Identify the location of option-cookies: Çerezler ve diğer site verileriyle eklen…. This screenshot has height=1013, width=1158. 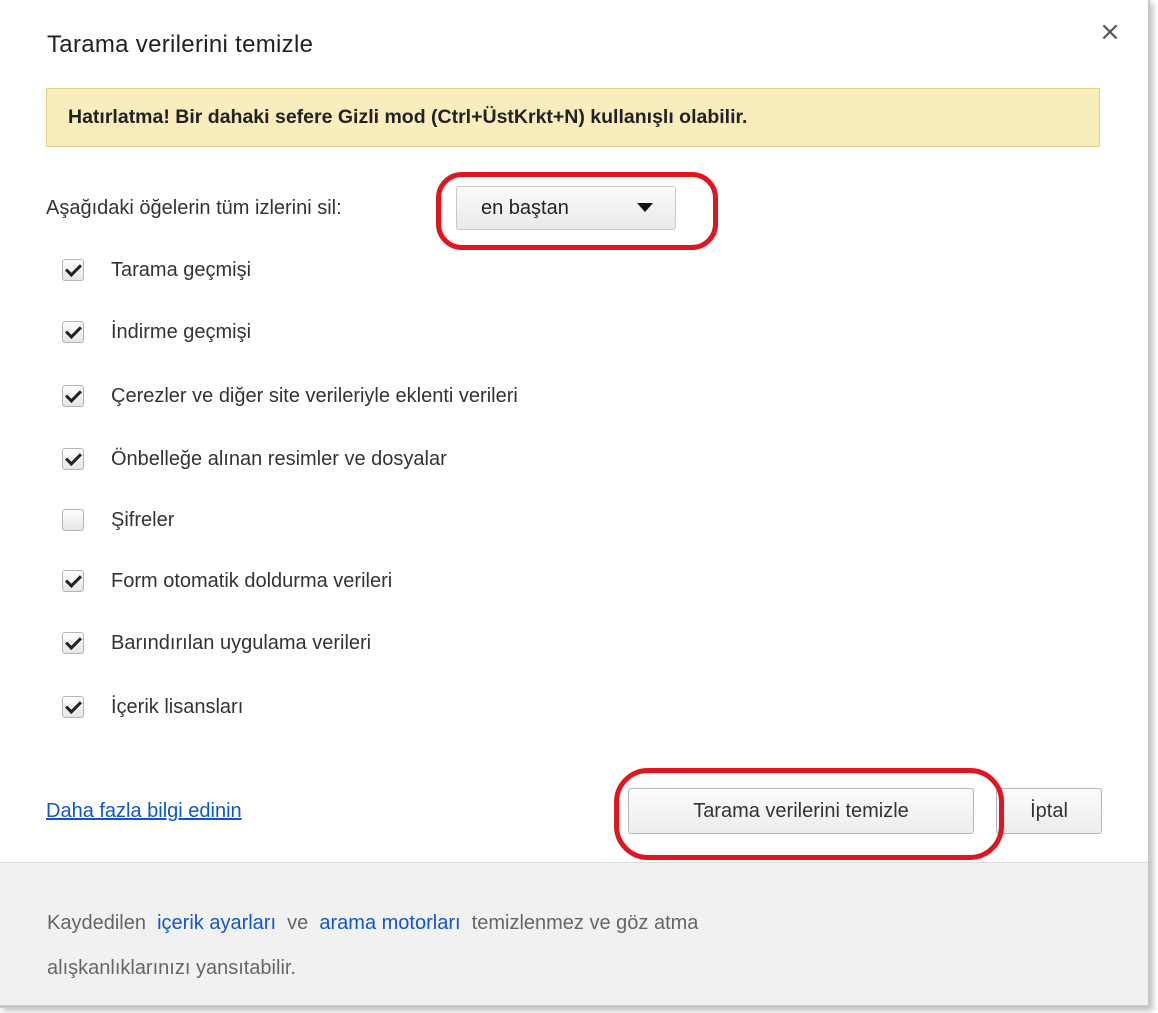
(290, 396).